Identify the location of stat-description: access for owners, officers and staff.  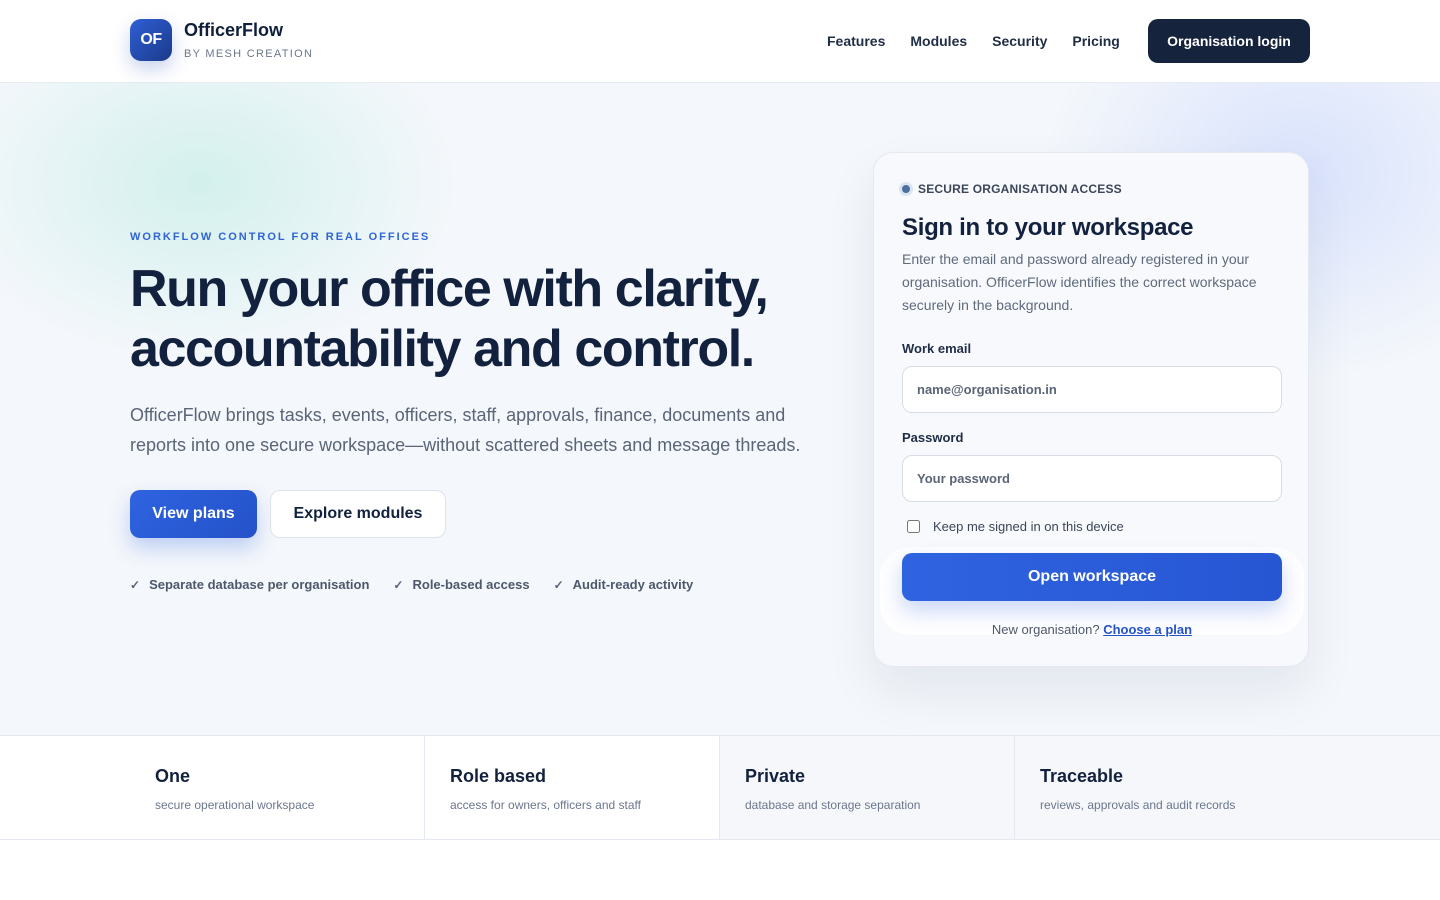
(545, 805).